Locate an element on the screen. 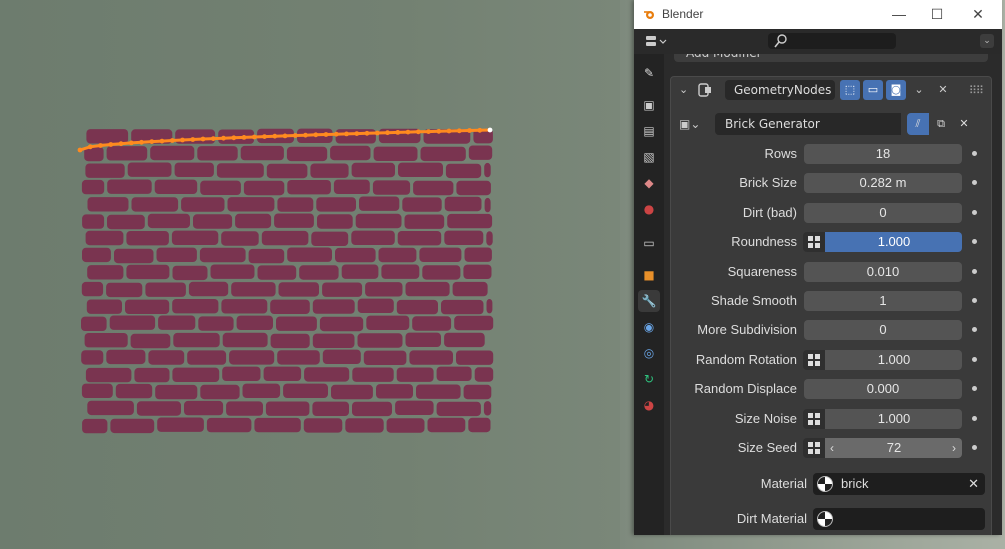 The height and width of the screenshot is (549, 1005). modifier-name-field: GeometryNodes is located at coordinates (780, 90).